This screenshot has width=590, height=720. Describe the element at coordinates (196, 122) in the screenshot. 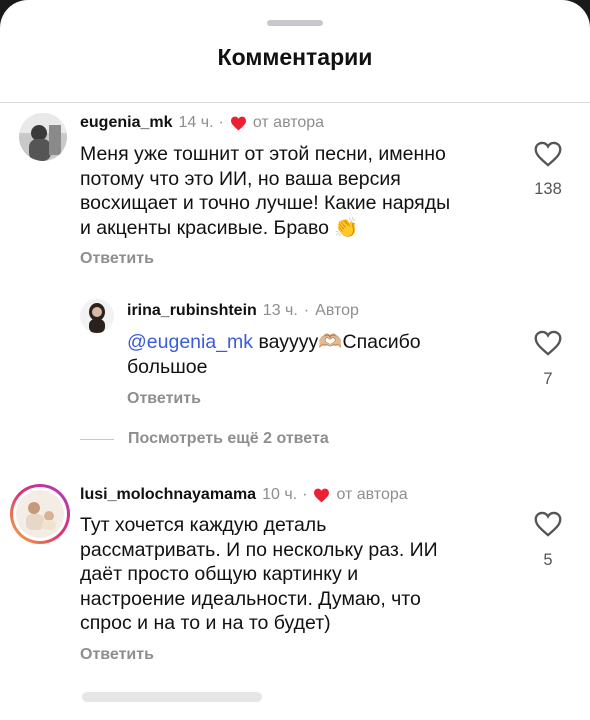

I see `timestamp: 14 ч.` at that location.